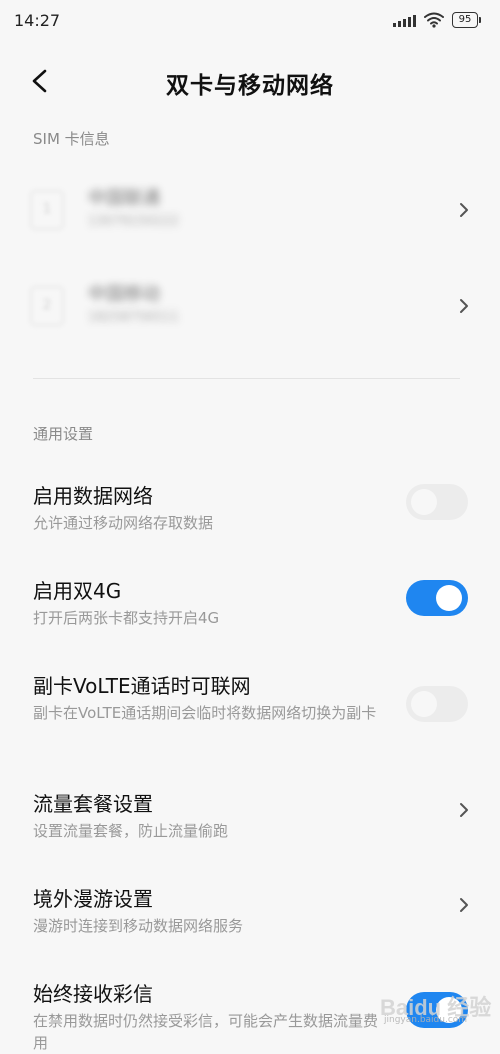  Describe the element at coordinates (37, 20) in the screenshot. I see `status-time: 14:27` at that location.